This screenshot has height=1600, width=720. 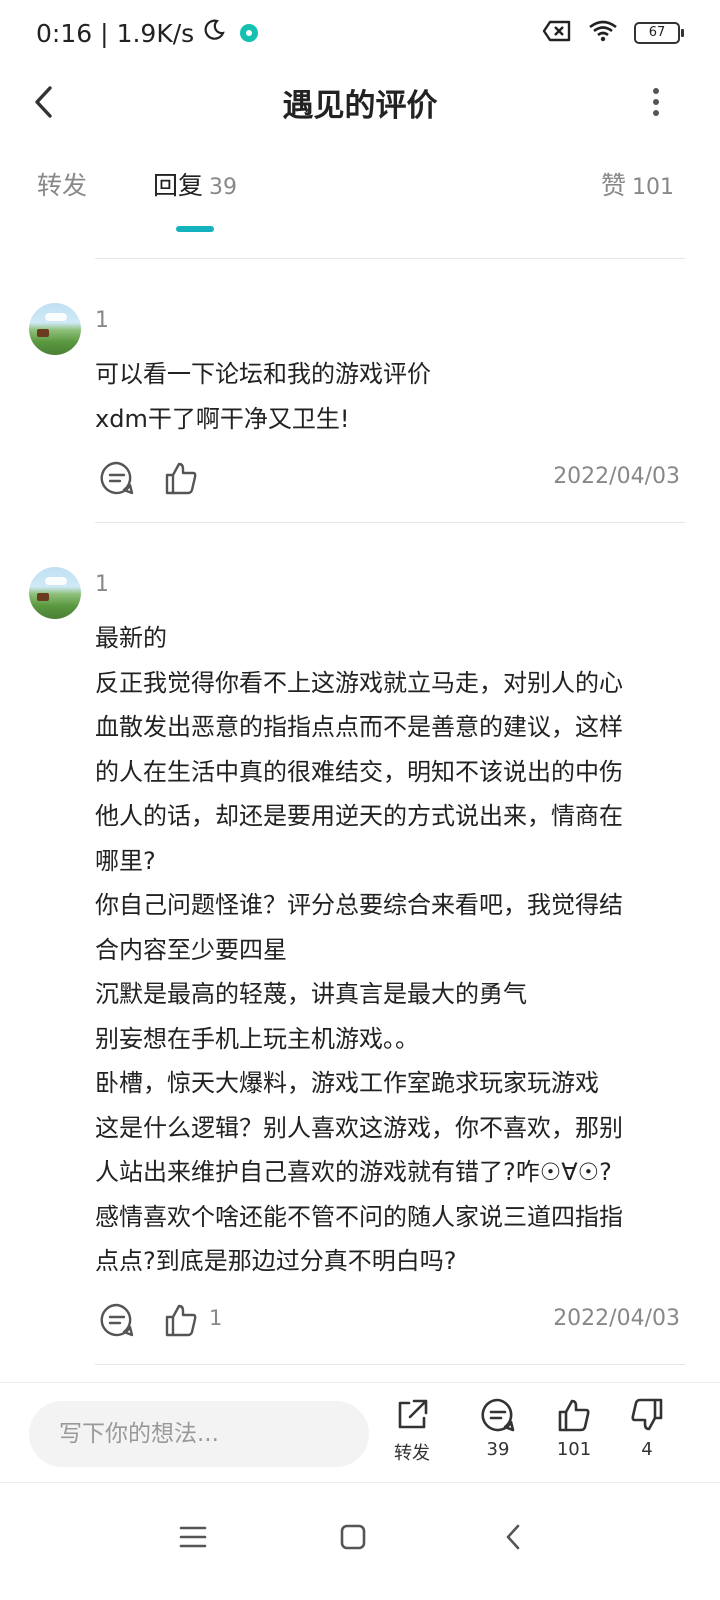 What do you see at coordinates (125, 860) in the screenshot?
I see `comment-line: 哪里?` at bounding box center [125, 860].